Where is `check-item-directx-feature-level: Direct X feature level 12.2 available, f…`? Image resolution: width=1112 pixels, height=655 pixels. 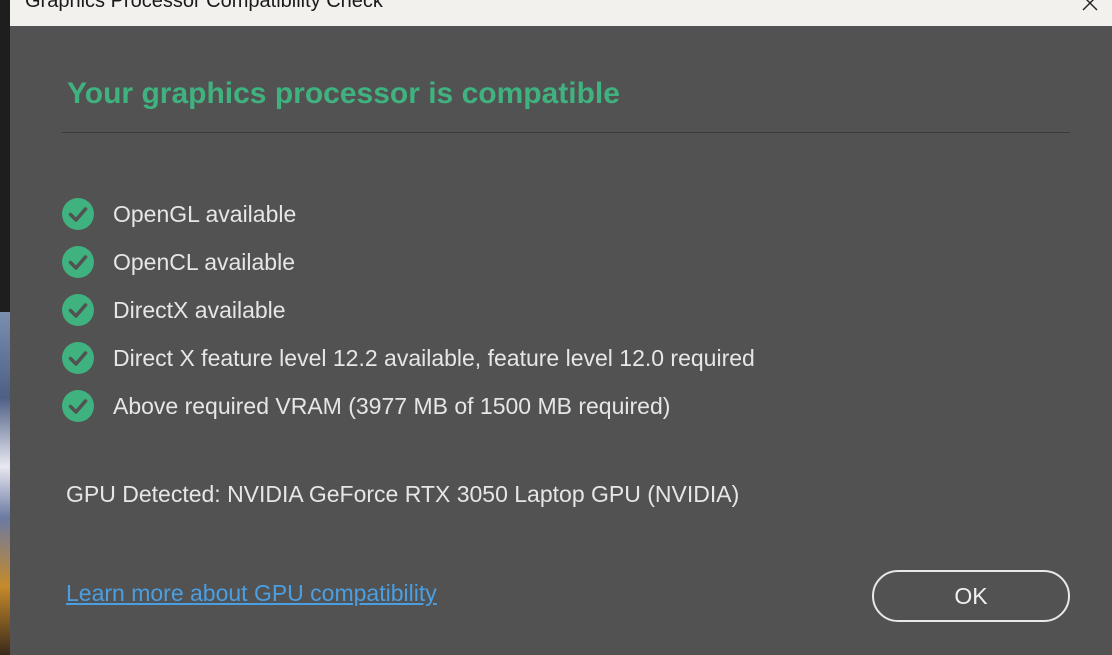 check-item-directx-feature-level: Direct X feature level 12.2 available, f… is located at coordinates (408, 358).